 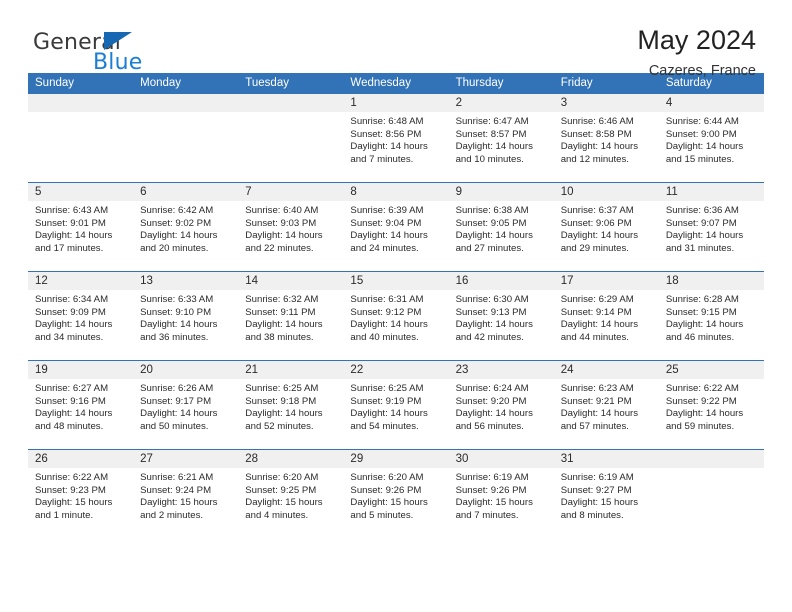 I want to click on sunrise-text: Sunrise: 6:27 AM, so click(x=72, y=388).